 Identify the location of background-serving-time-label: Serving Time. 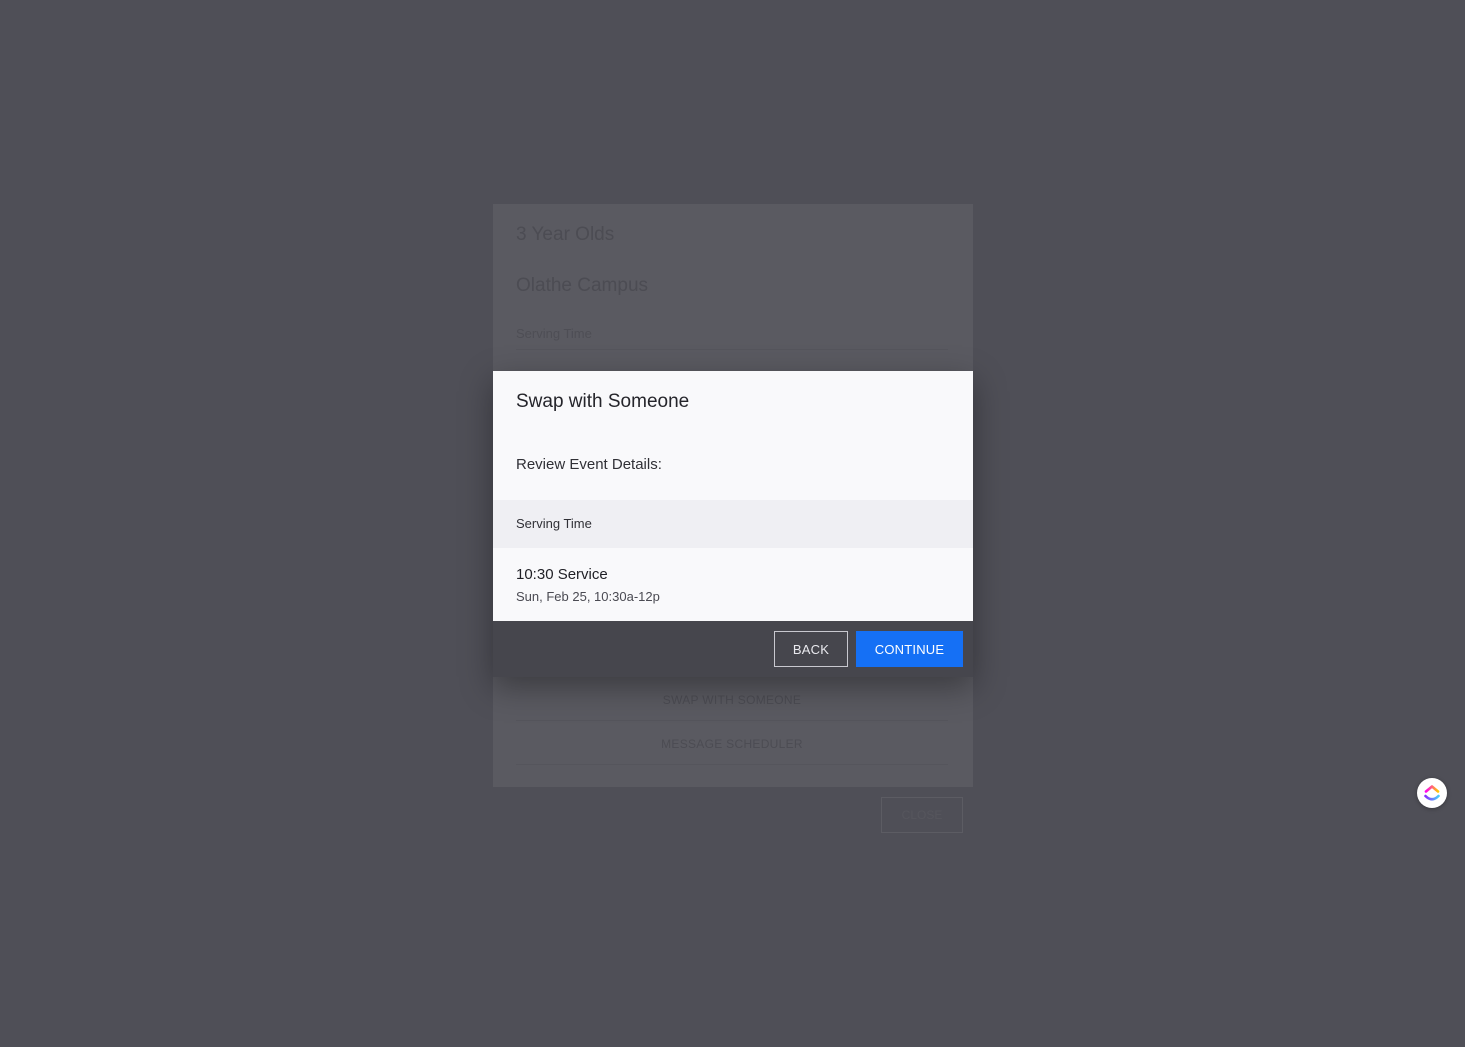
(554, 333).